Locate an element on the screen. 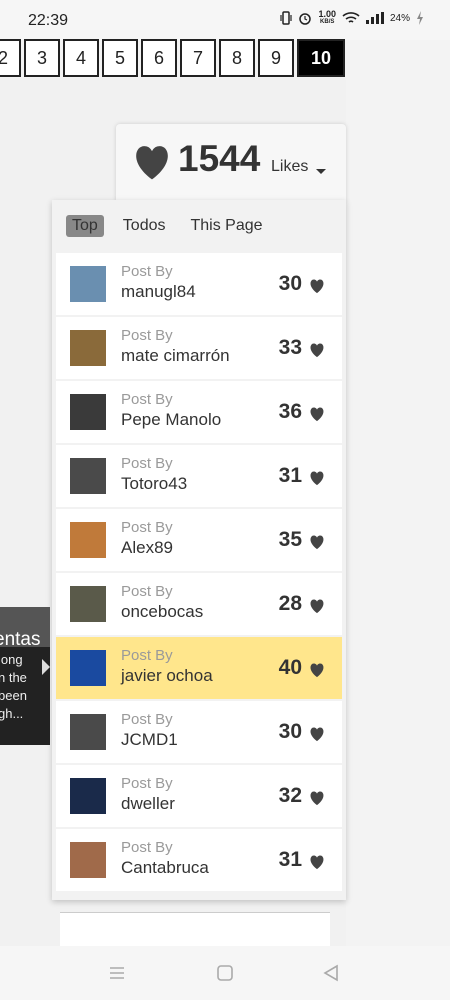 The image size is (450, 1000). like-list-row: Post By Cantabruca 31 is located at coordinates (199, 860).